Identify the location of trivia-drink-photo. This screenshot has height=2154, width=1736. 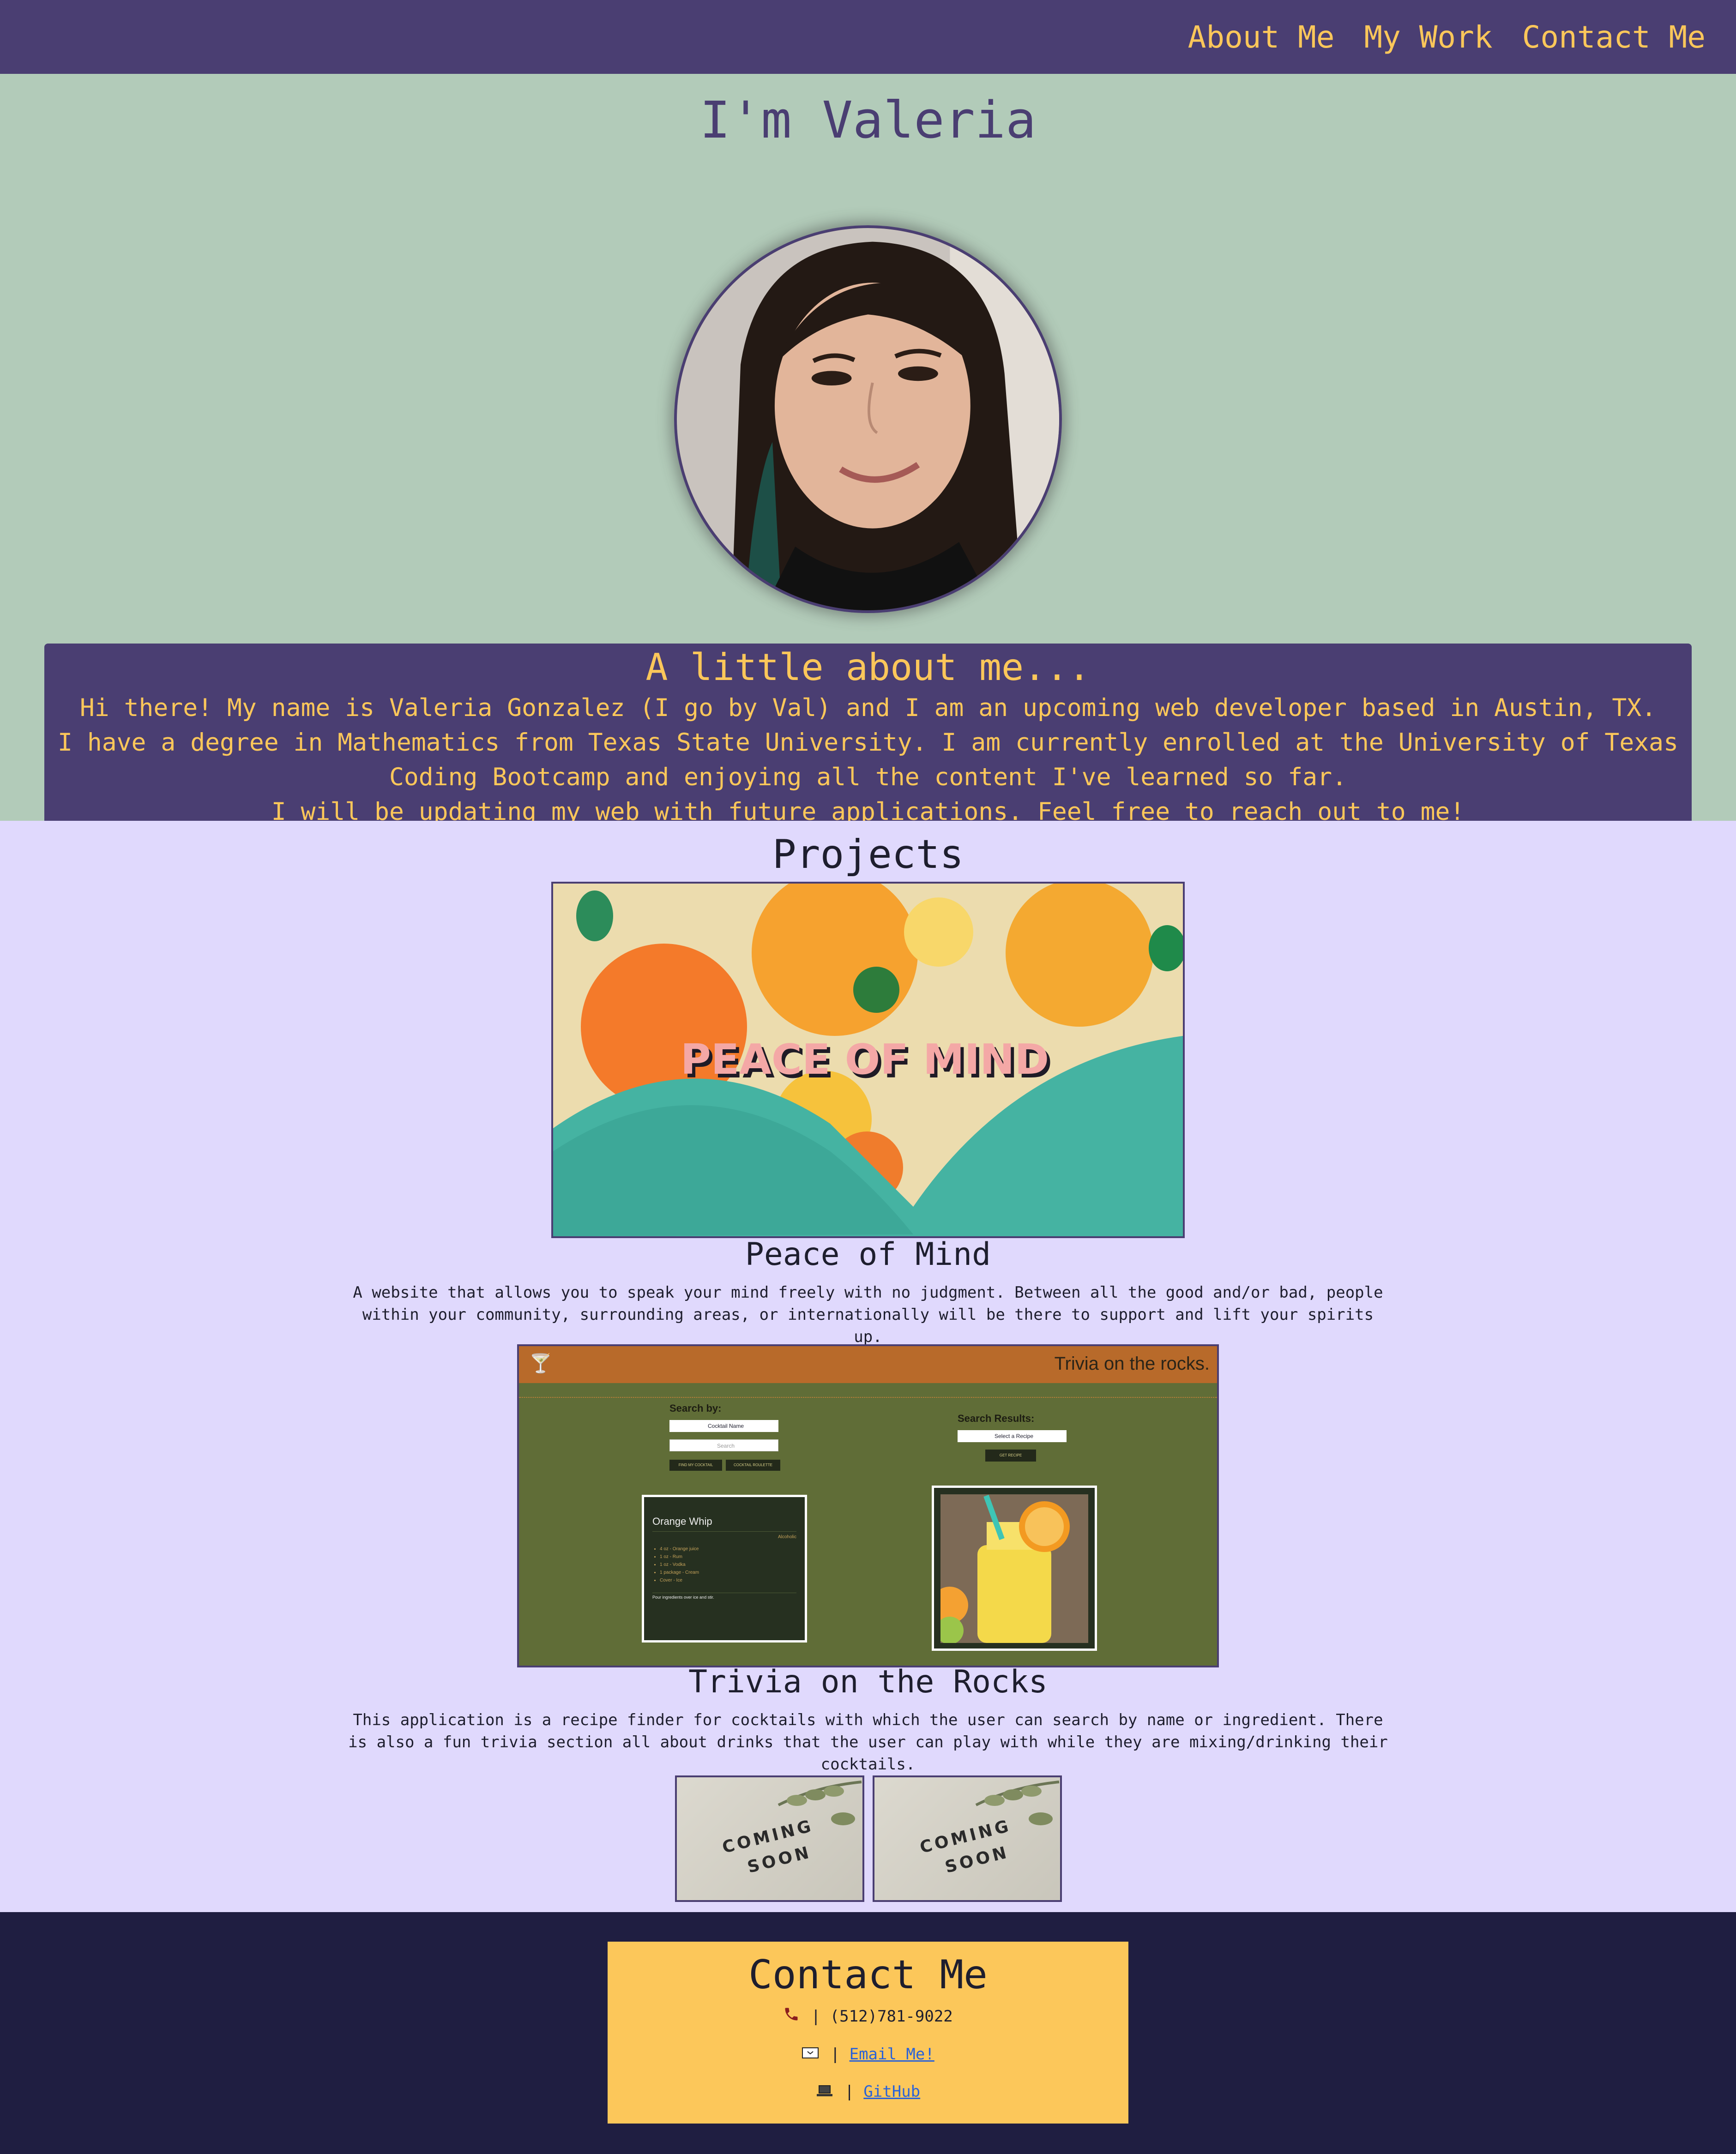
(1014, 1568).